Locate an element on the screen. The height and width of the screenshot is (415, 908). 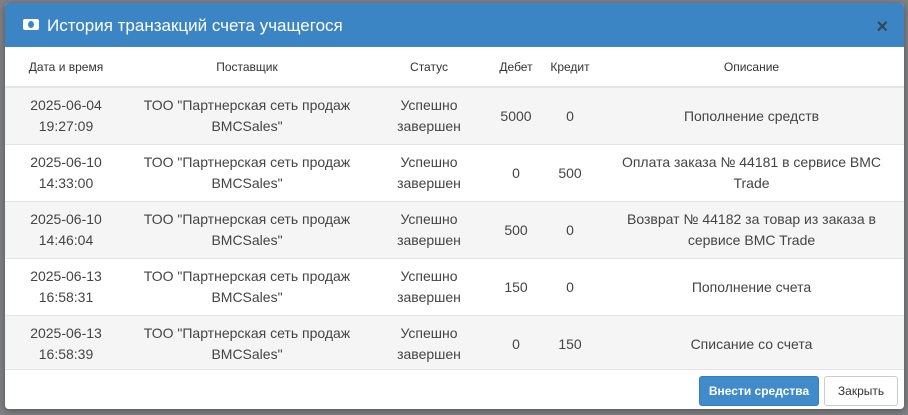
cell-credit: 500 is located at coordinates (570, 173).